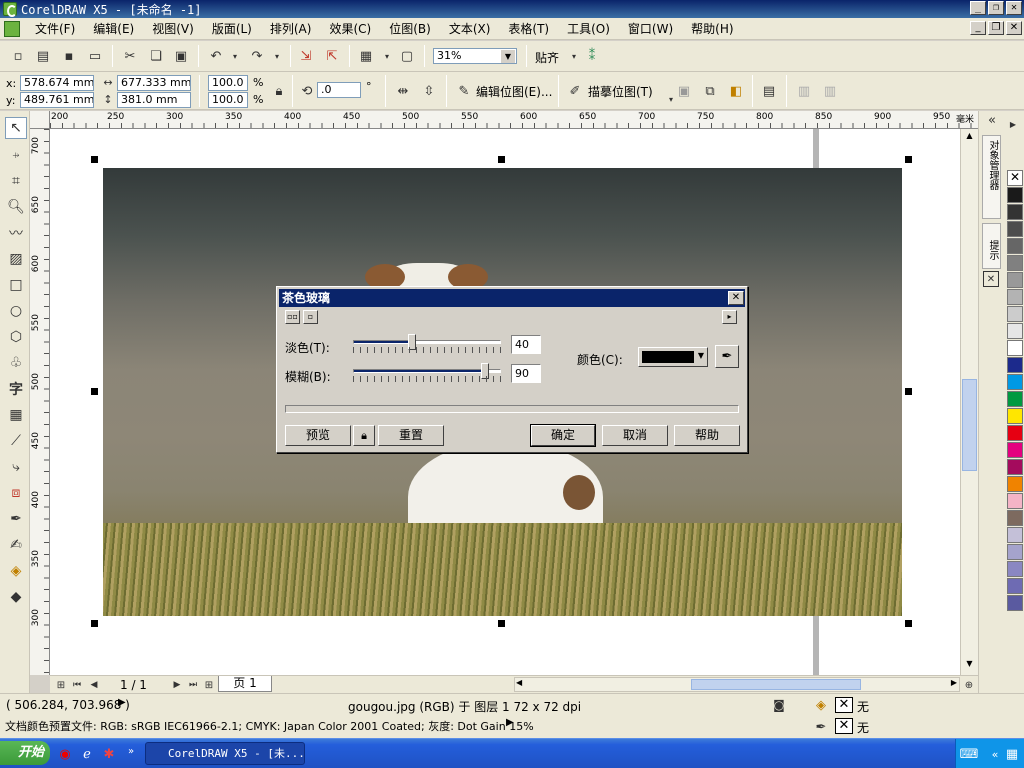  What do you see at coordinates (156, 56) in the screenshot?
I see `copy-icon: ❏` at bounding box center [156, 56].